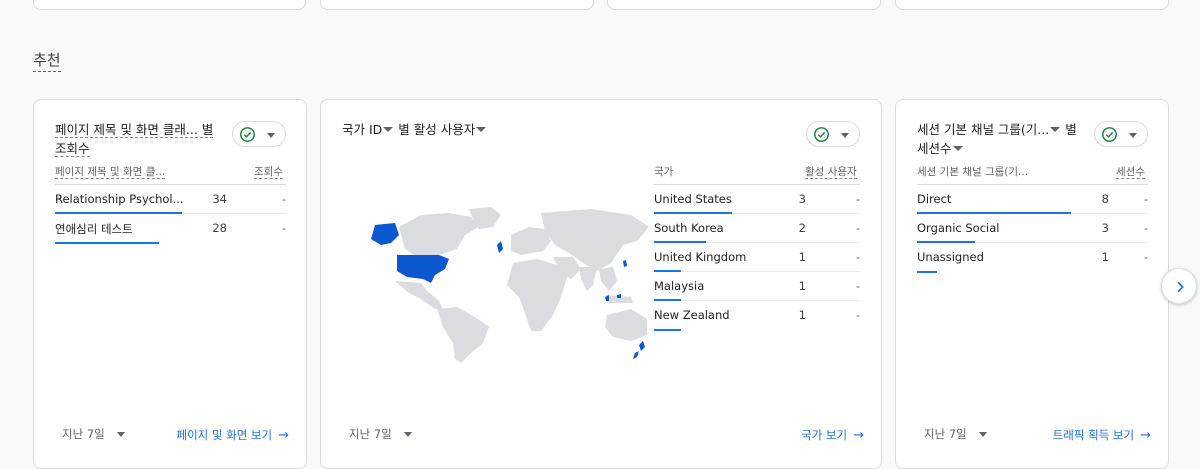  Describe the element at coordinates (934, 148) in the screenshot. I see `title-metric: 세션수` at that location.